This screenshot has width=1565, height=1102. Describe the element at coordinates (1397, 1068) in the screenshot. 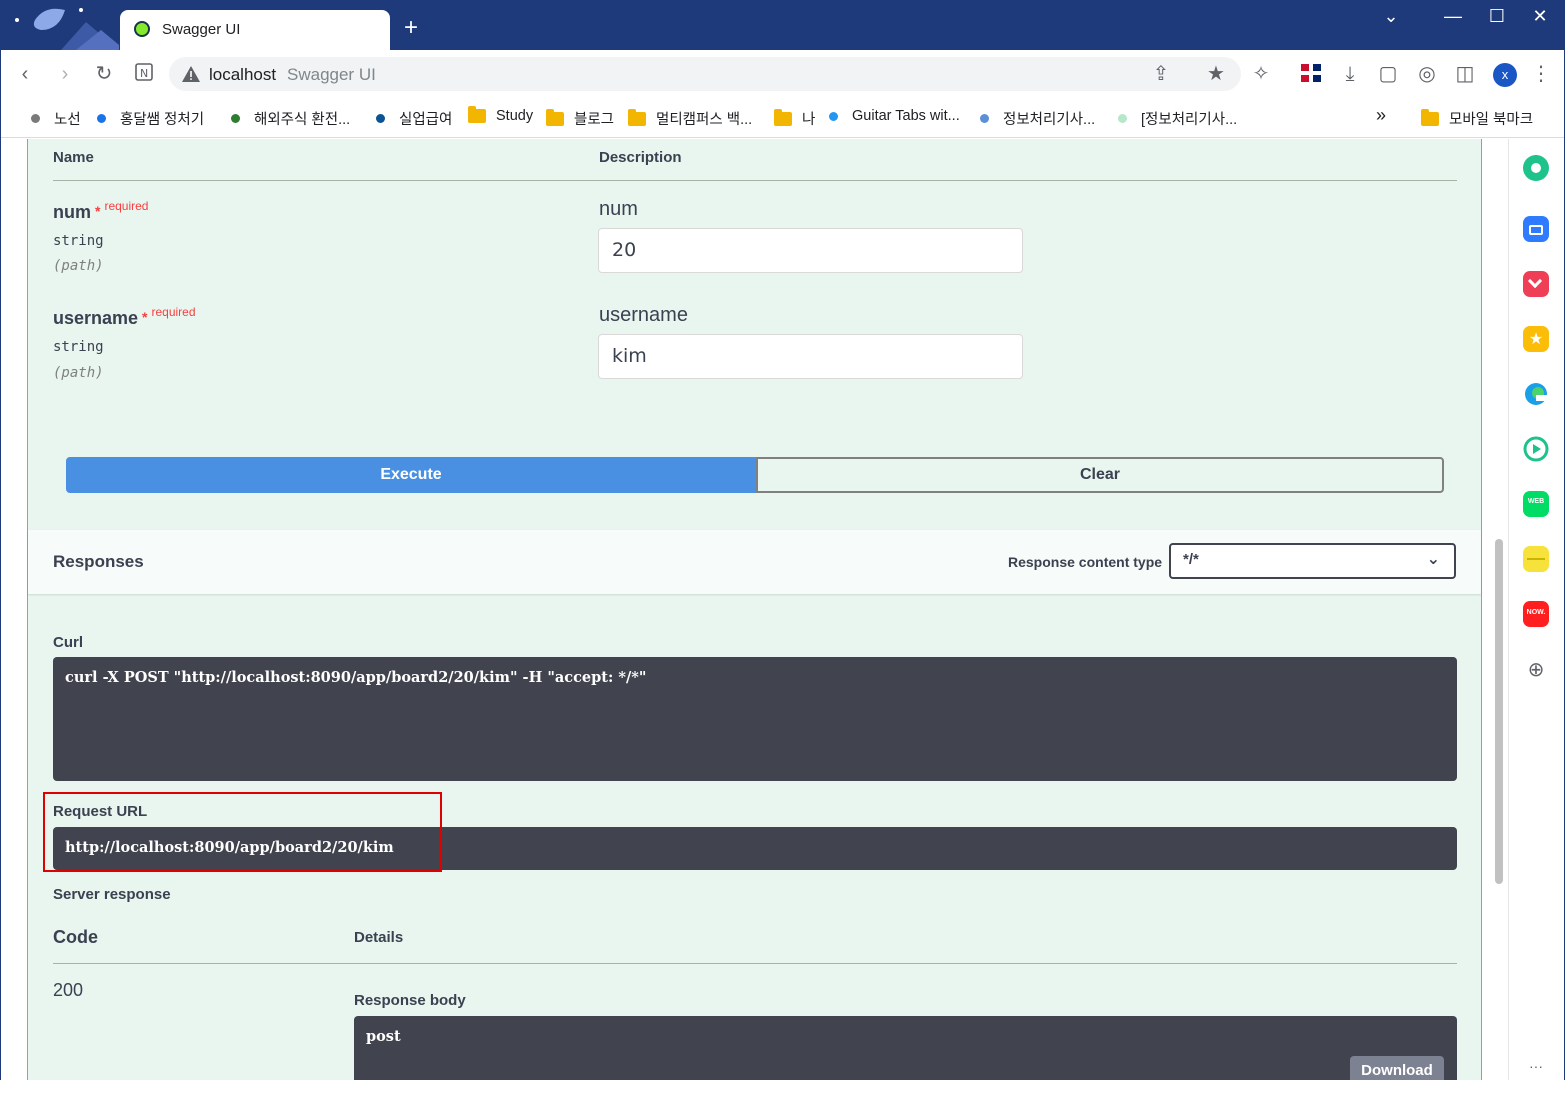

I see `download-button: Download` at that location.